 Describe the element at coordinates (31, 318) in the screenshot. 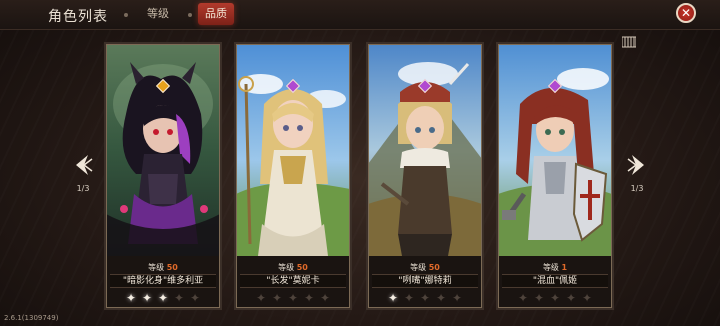

I see `version-label: 2.6.1(1309749)` at that location.